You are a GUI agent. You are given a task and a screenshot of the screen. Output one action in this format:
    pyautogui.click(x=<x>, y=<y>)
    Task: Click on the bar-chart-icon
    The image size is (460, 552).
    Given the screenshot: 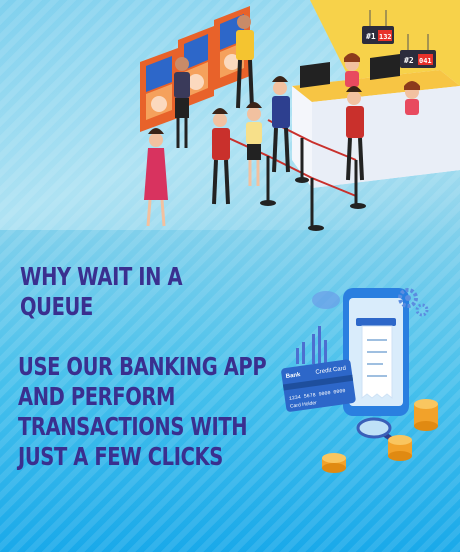 What is the action you would take?
    pyautogui.click(x=311, y=345)
    